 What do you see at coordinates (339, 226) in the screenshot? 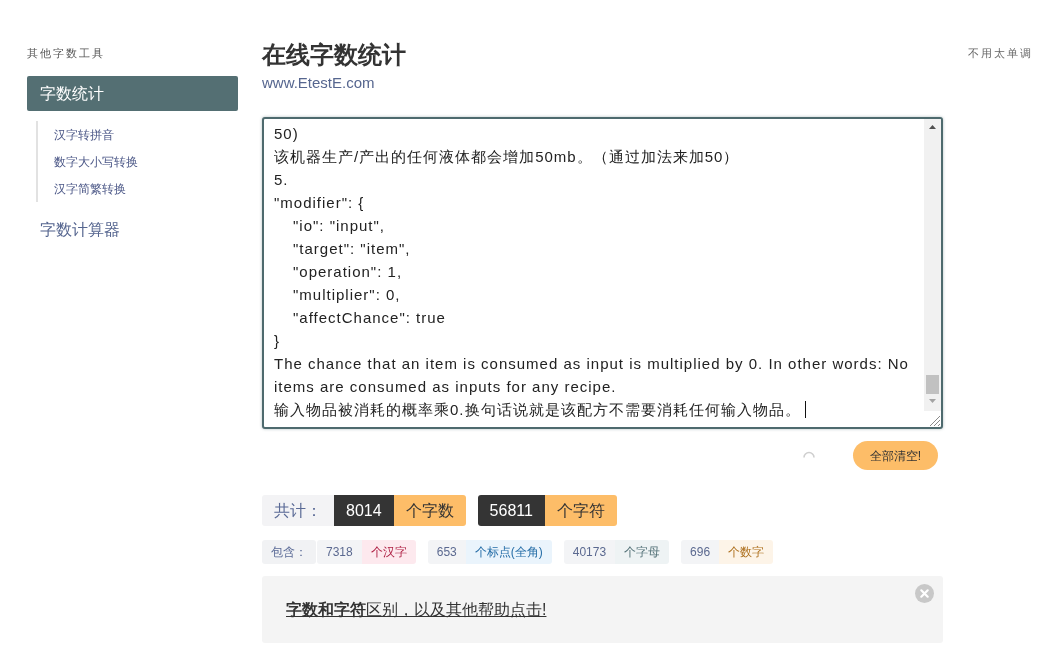
I see `text-line: "io": "input",` at bounding box center [339, 226].